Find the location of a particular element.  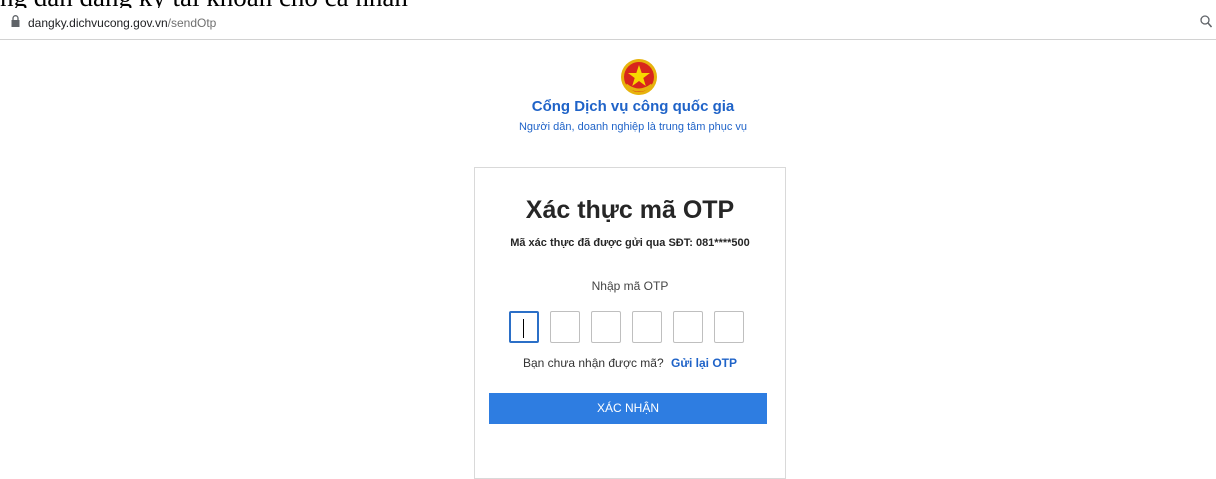

browser-address-bar: dangky.dichvucong.gov.vn/sendOtp is located at coordinates (608, 24).